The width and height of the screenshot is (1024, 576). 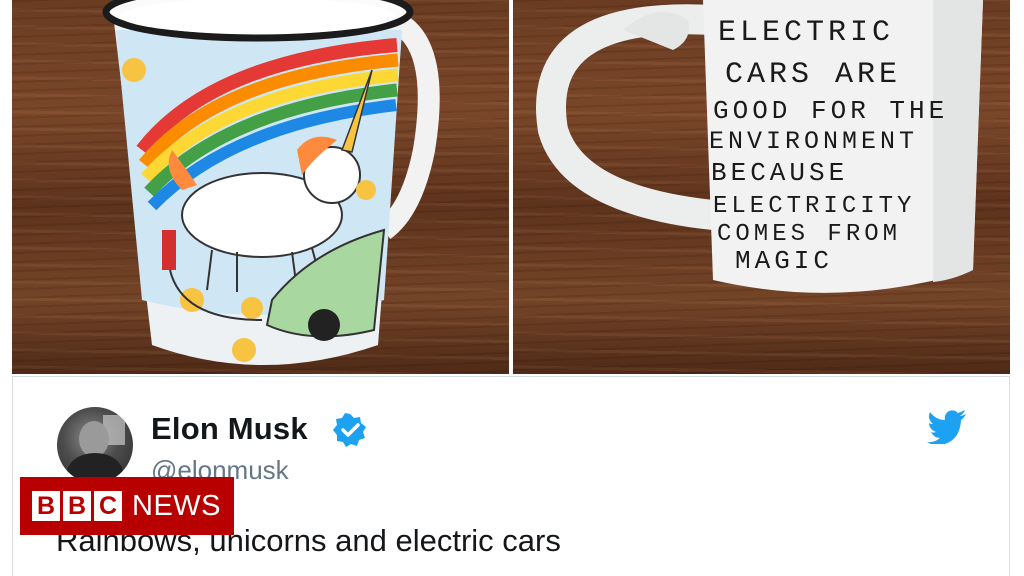 What do you see at coordinates (127, 506) in the screenshot?
I see `bbc-news-logo: B B C NEWS` at bounding box center [127, 506].